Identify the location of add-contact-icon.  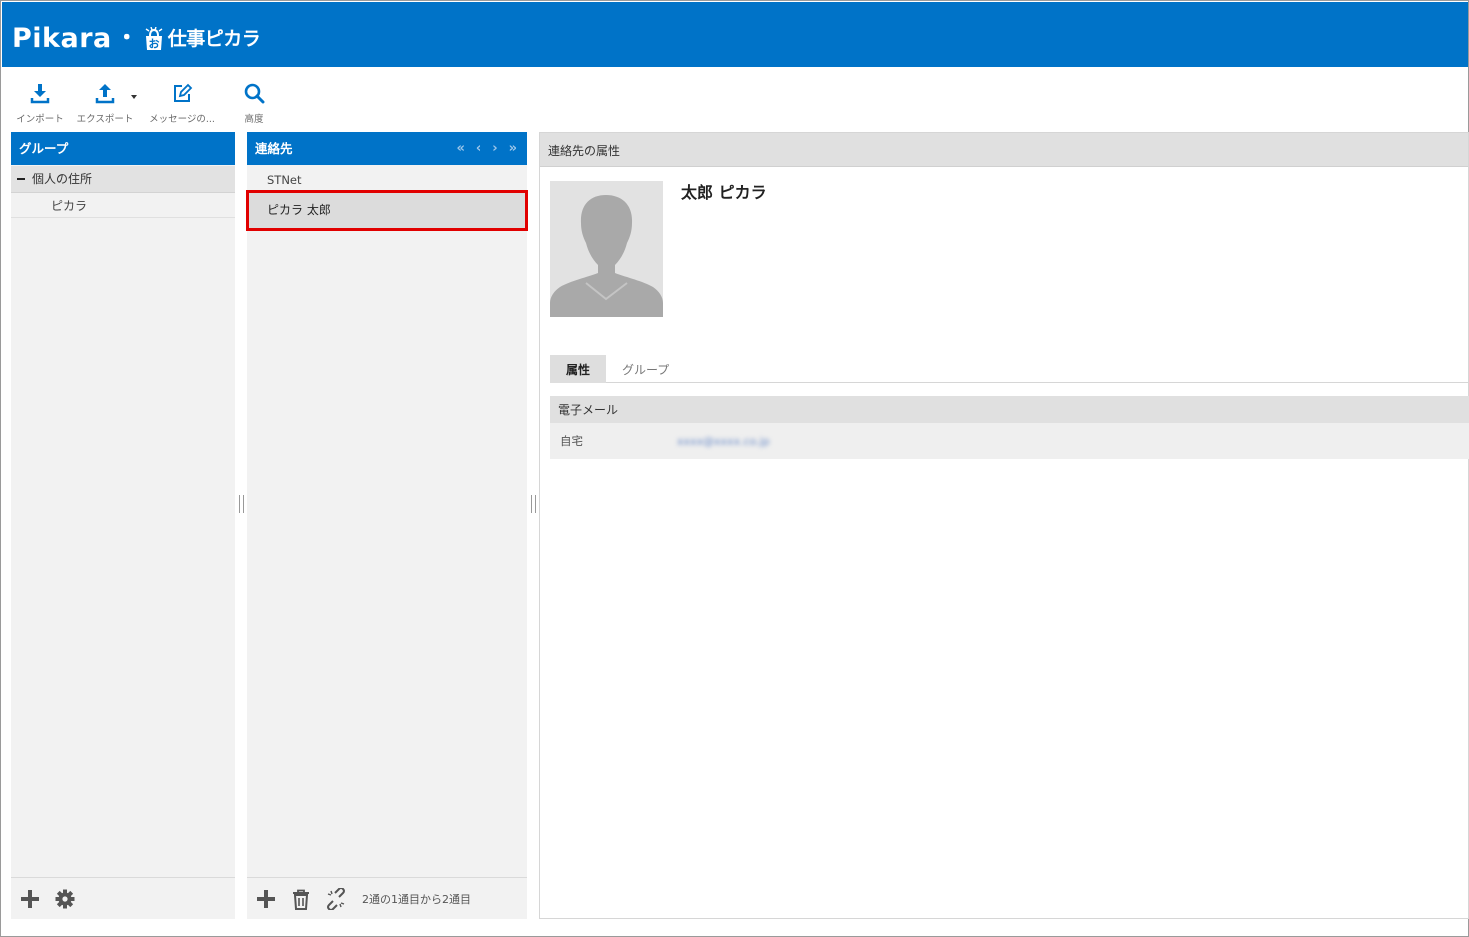
(266, 899).